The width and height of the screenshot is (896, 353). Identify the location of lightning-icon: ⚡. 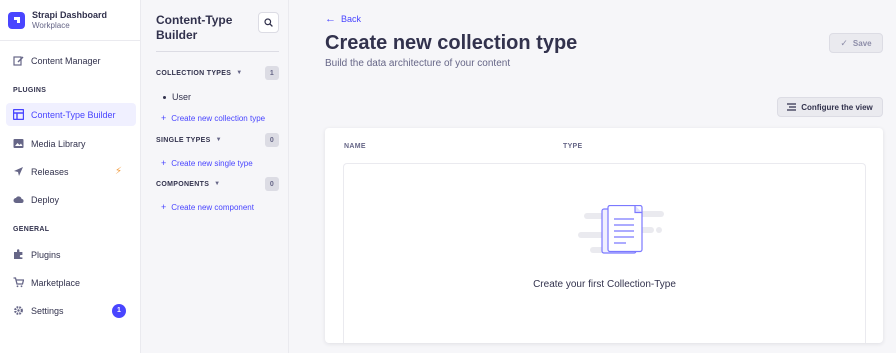
(118, 171).